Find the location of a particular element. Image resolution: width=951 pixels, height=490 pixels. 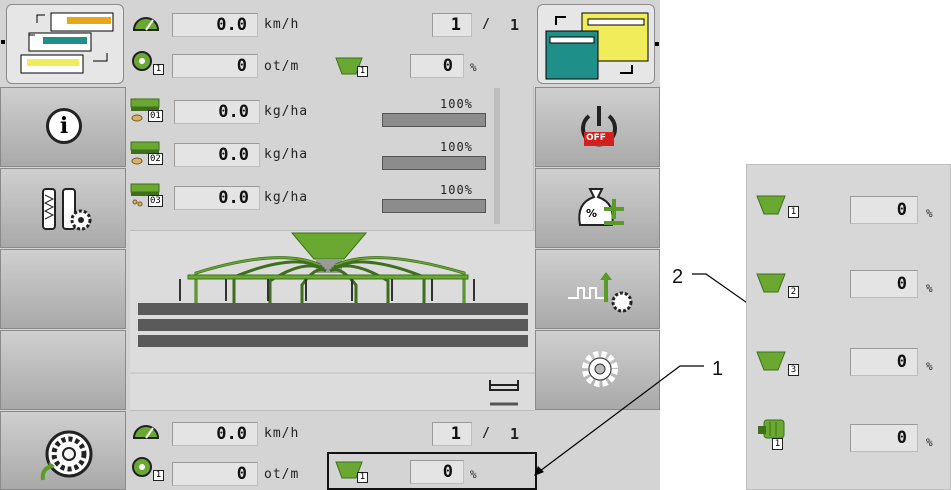

panel-row-3-unit: % is located at coordinates (930, 366).